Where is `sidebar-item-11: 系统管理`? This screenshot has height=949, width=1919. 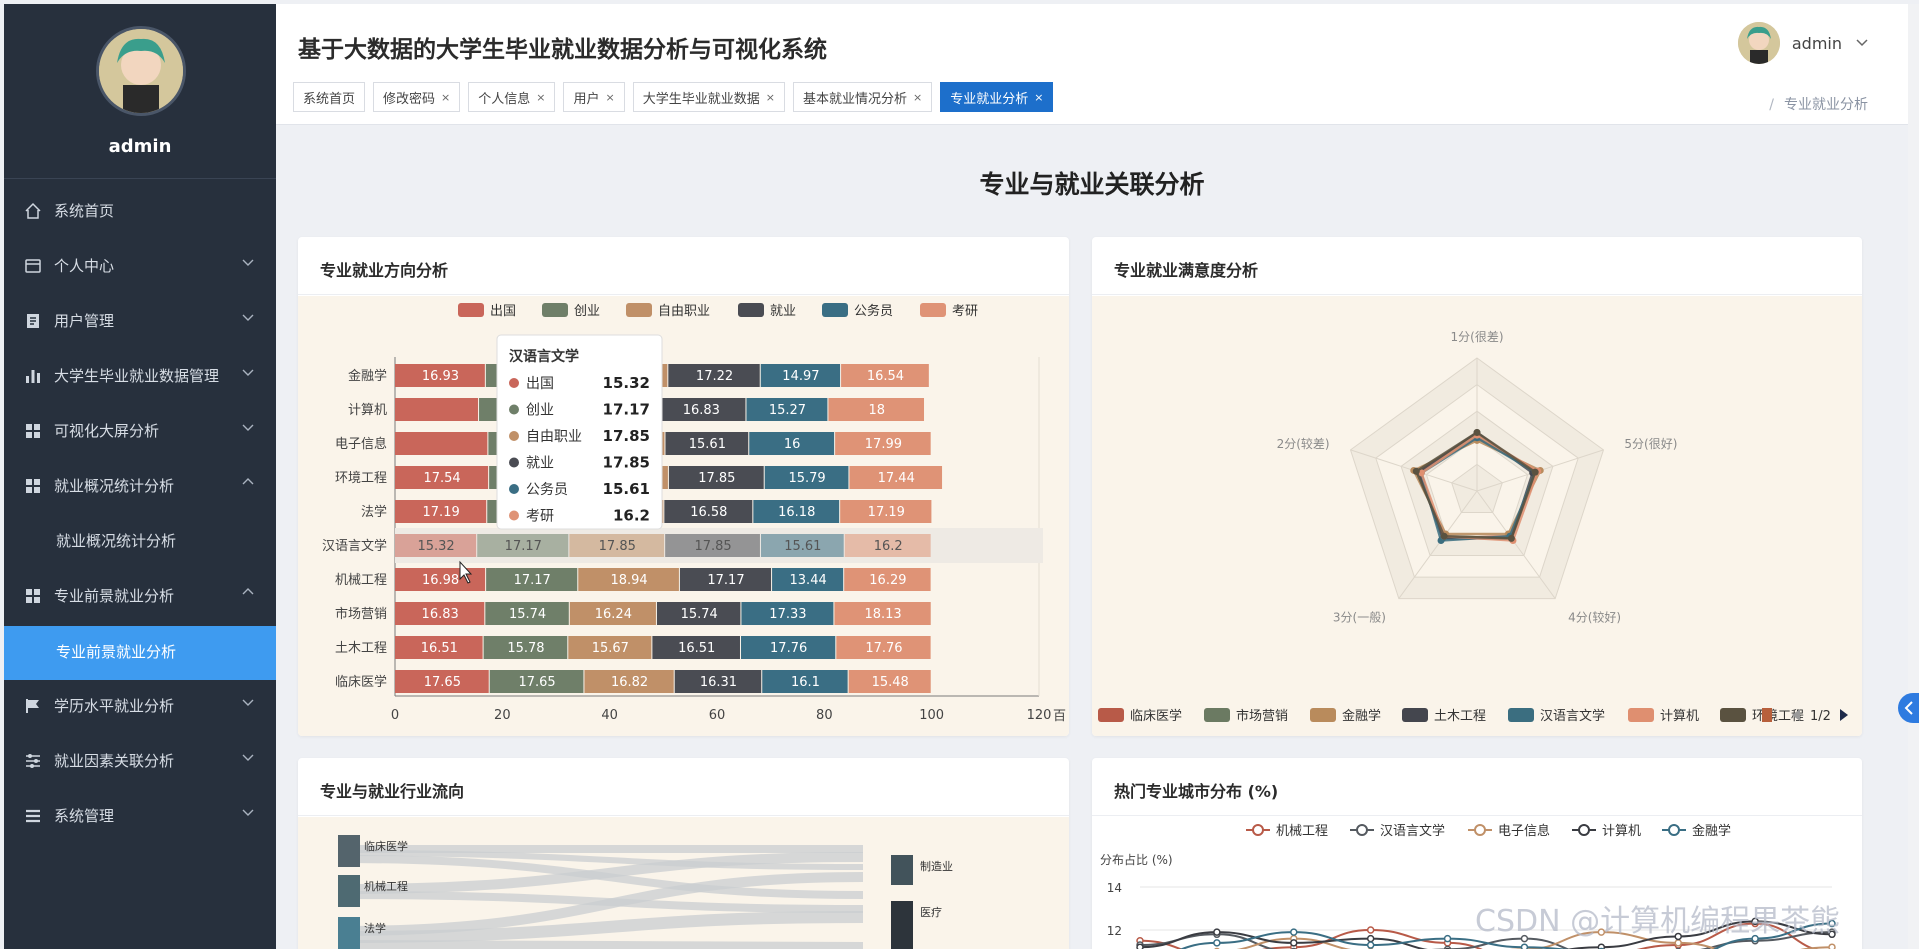 sidebar-item-11: 系统管理 is located at coordinates (140, 816).